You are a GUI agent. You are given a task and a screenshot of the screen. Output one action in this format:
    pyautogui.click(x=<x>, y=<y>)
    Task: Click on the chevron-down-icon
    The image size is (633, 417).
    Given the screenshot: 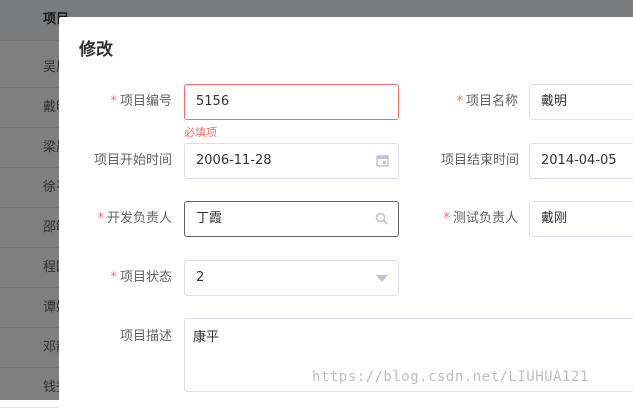 What is the action you would take?
    pyautogui.click(x=382, y=278)
    